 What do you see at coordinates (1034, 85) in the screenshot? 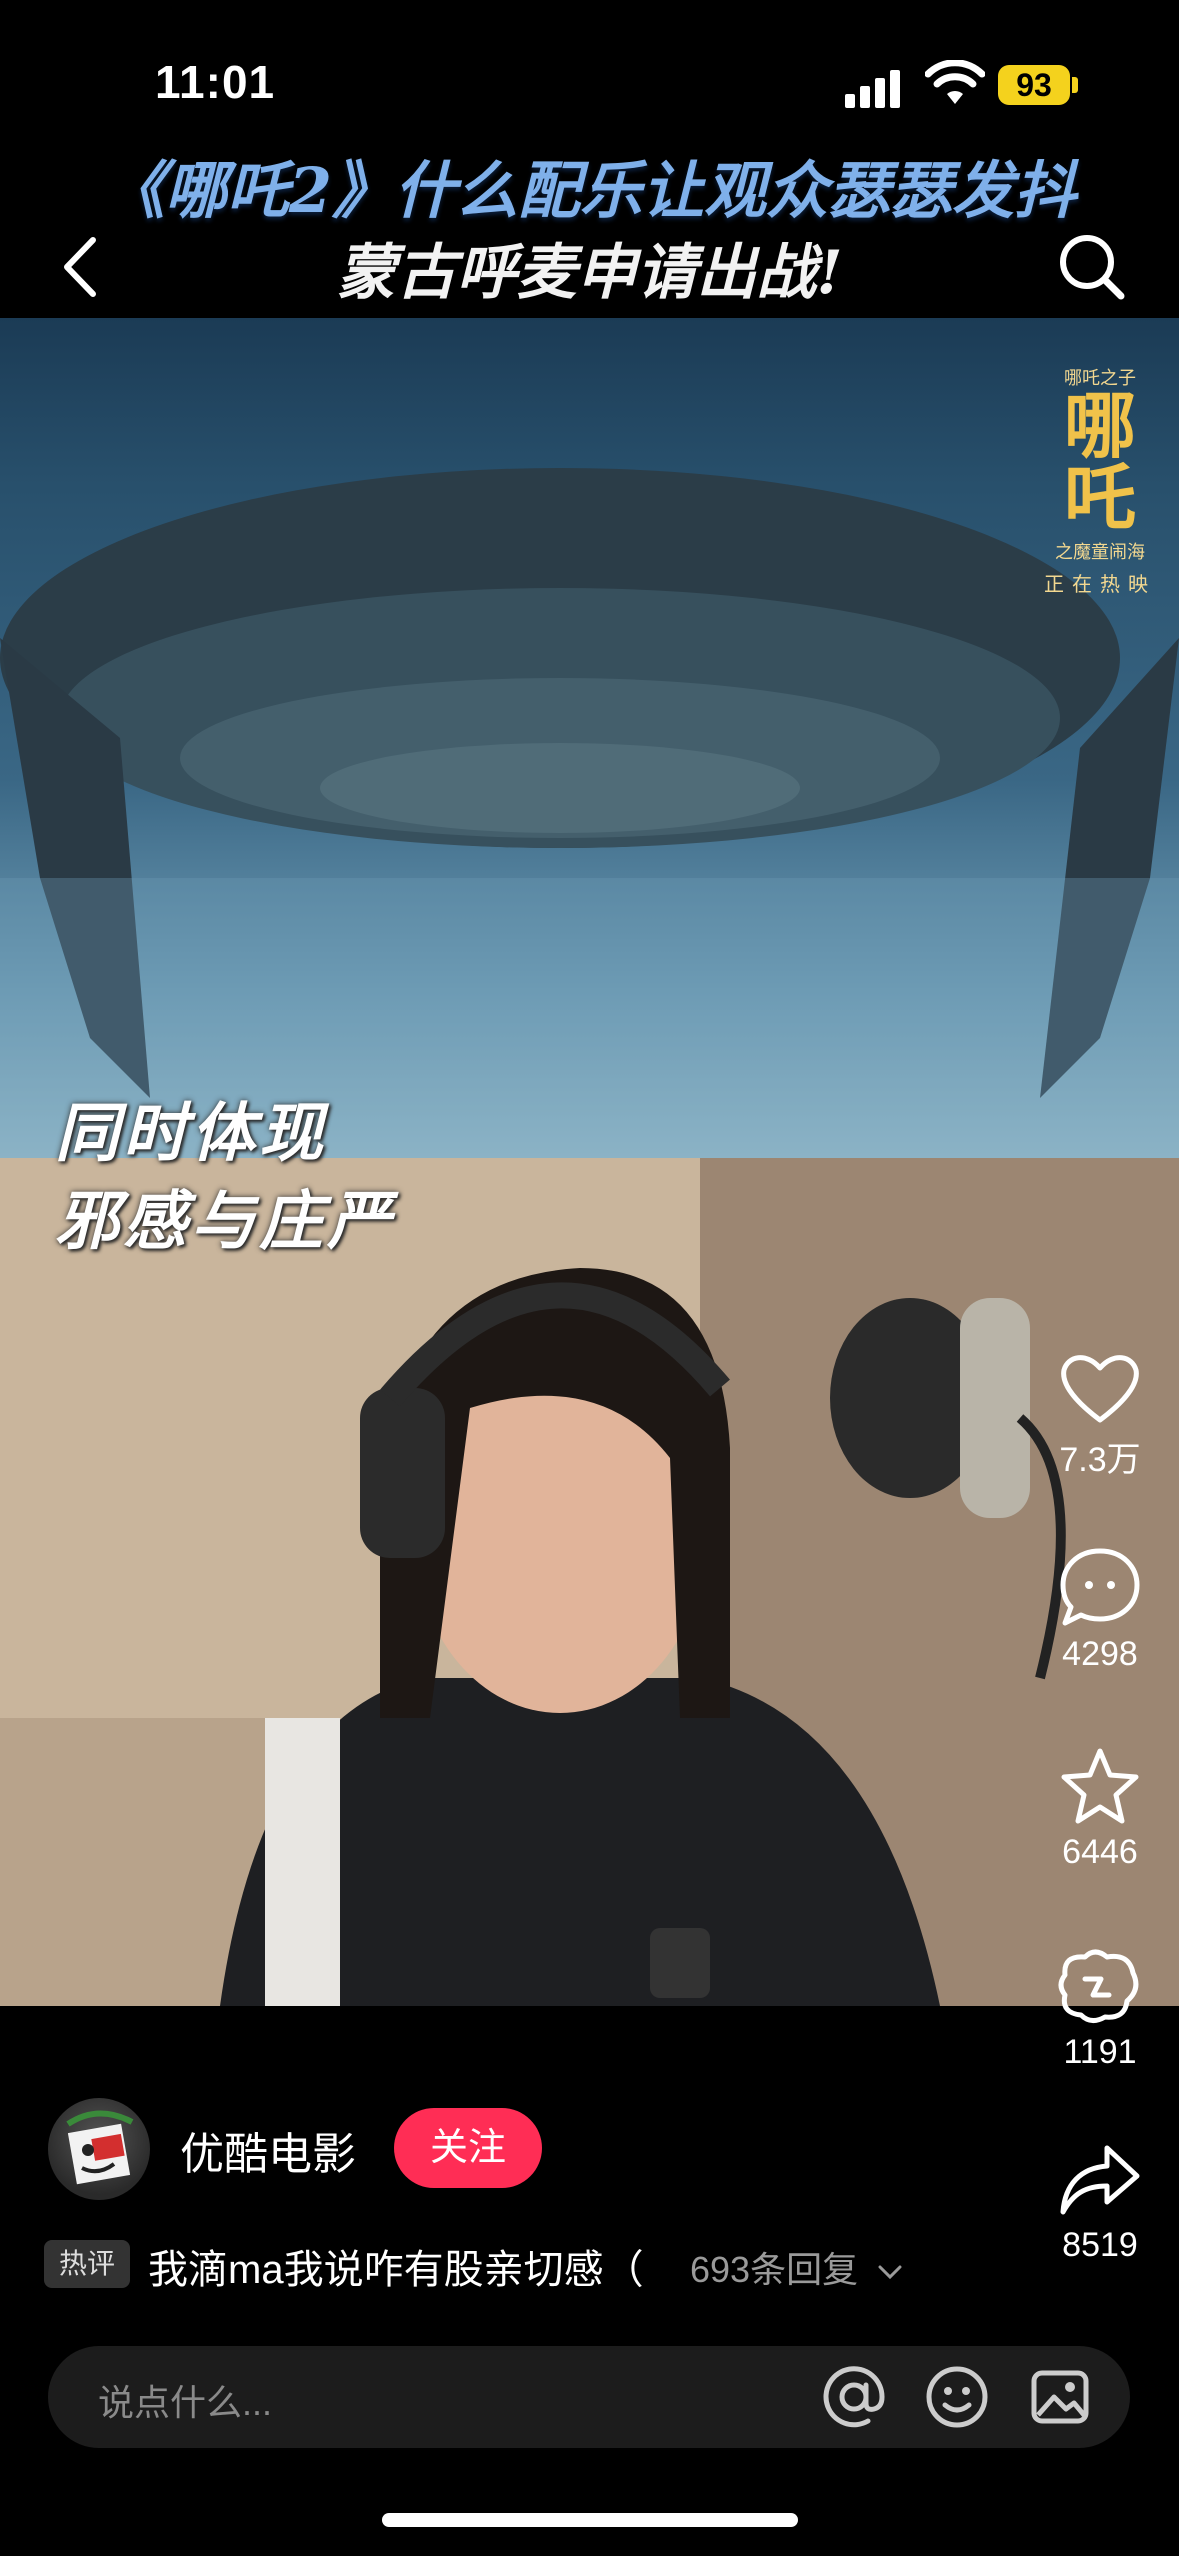
I see `battery-indicator: 93` at bounding box center [1034, 85].